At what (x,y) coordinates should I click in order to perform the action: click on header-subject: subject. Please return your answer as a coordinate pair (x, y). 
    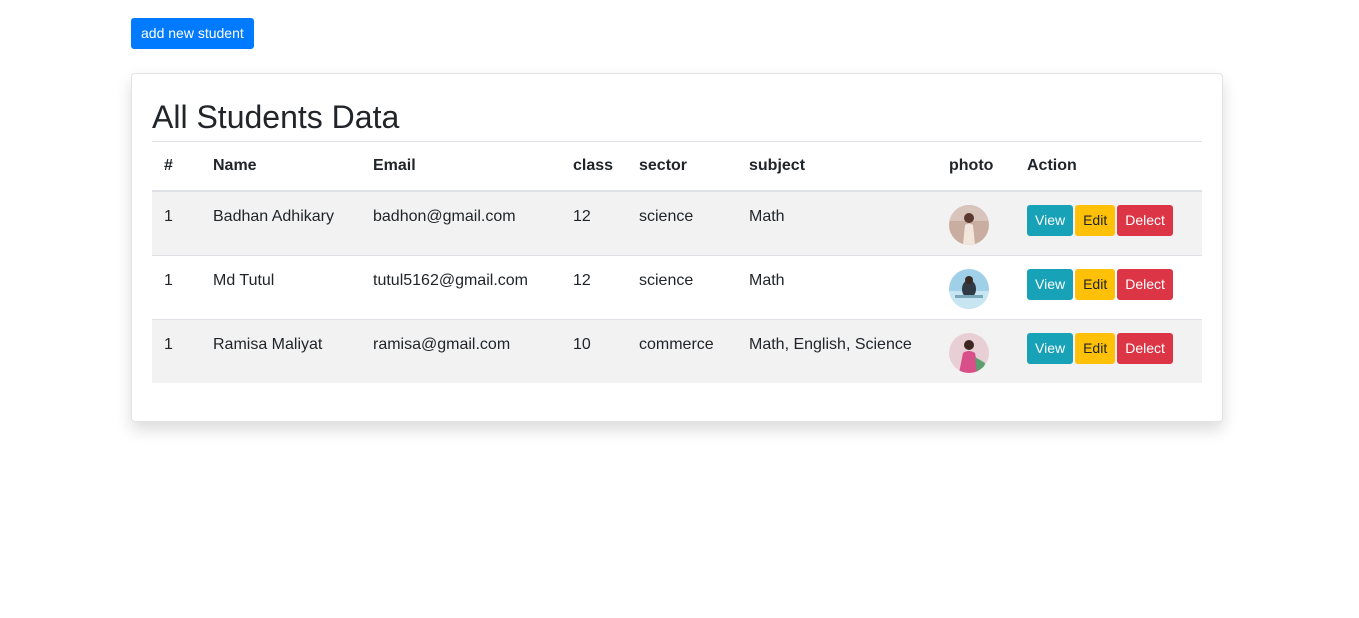
    Looking at the image, I should click on (837, 167).